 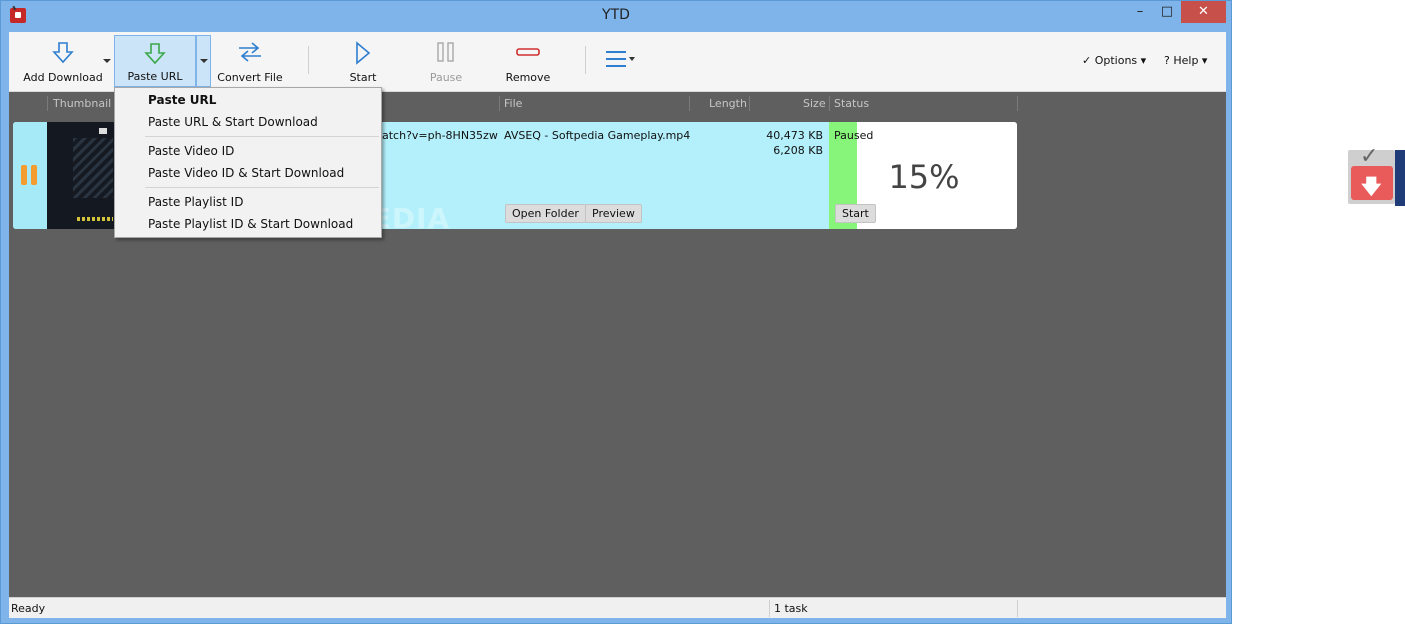 I want to click on view-menu-button, so click(x=620, y=61).